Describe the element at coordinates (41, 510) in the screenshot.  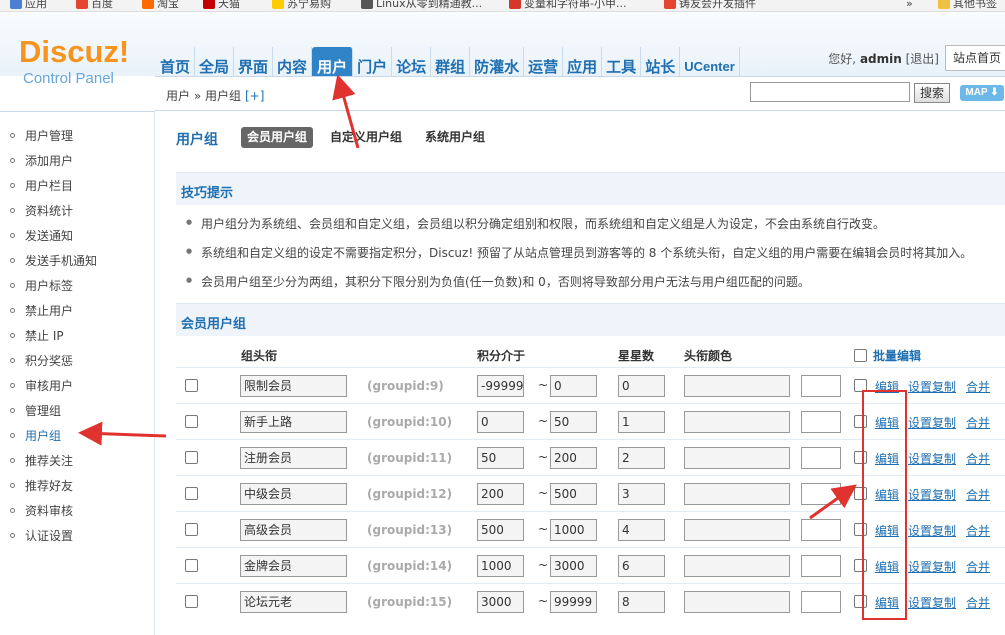
I see `sidebar-item: 资料审核` at that location.